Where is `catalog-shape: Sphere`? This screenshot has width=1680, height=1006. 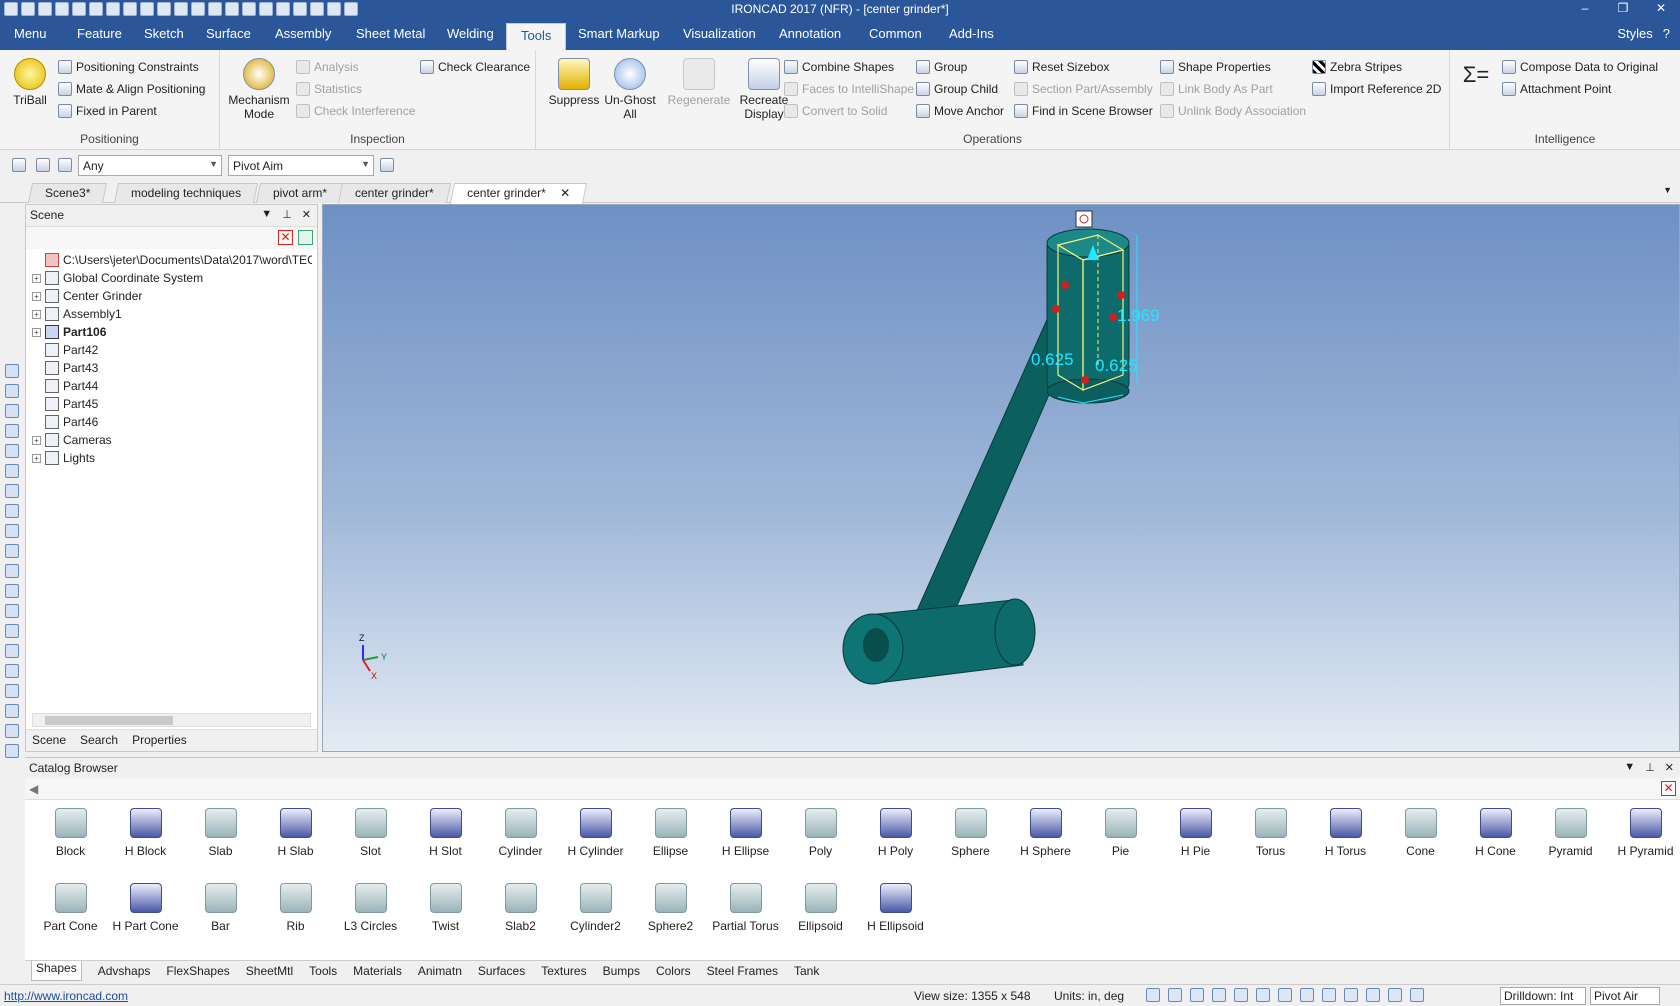 catalog-shape: Sphere is located at coordinates (970, 833).